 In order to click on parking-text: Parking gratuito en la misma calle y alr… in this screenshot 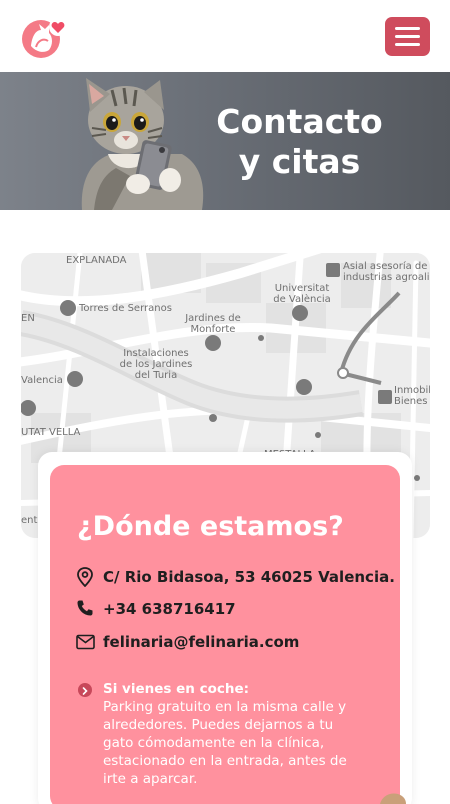, I will do `click(225, 743)`.